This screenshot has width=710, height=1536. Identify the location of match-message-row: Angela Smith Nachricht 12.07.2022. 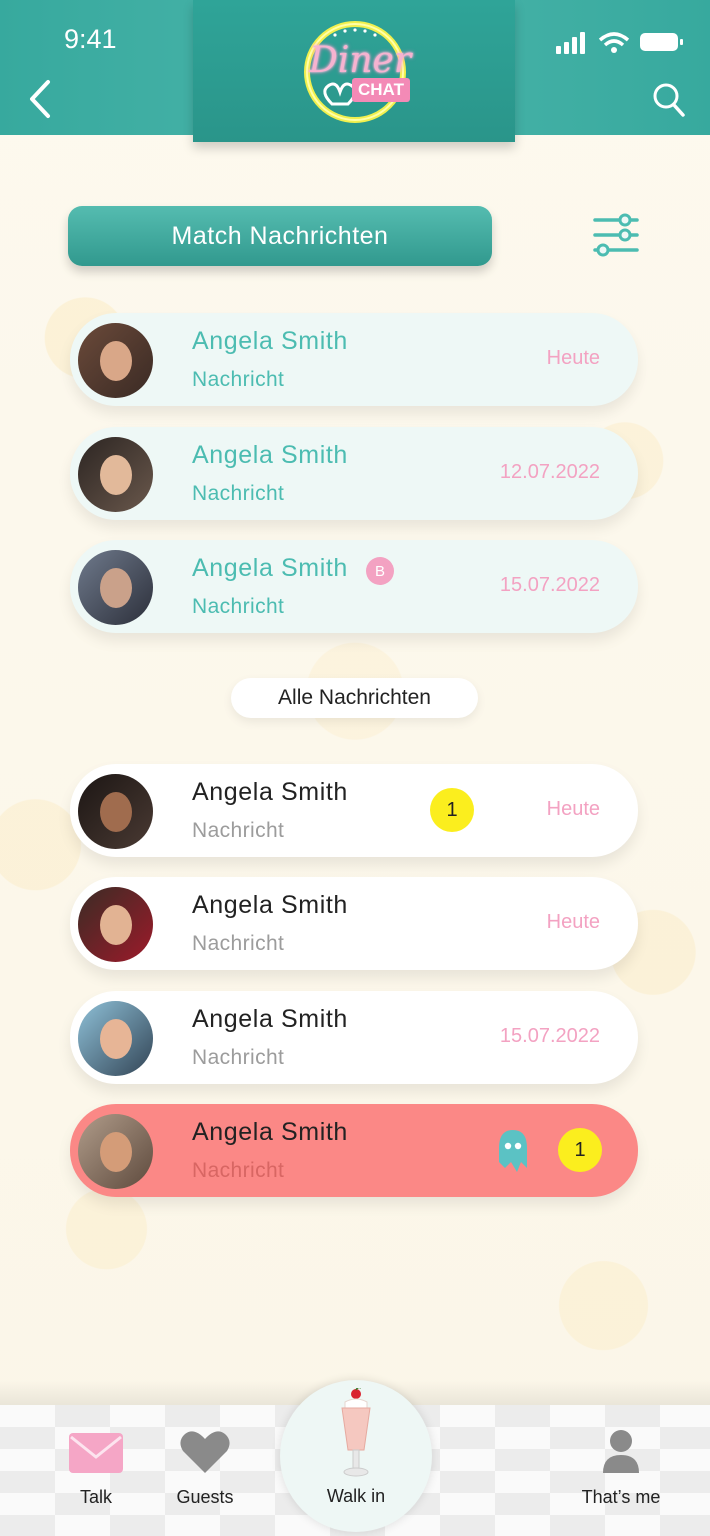
(354, 473).